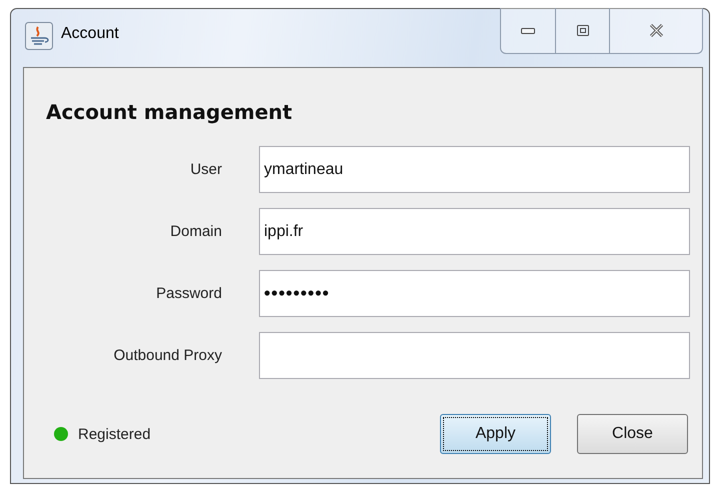  What do you see at coordinates (474, 231) in the screenshot?
I see `text-field: ippi.fr` at bounding box center [474, 231].